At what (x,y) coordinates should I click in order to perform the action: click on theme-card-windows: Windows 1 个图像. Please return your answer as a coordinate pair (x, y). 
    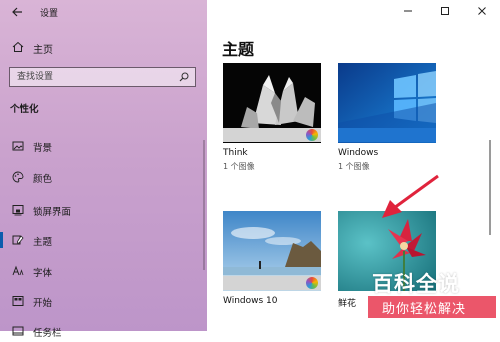
    Looking at the image, I should click on (387, 118).